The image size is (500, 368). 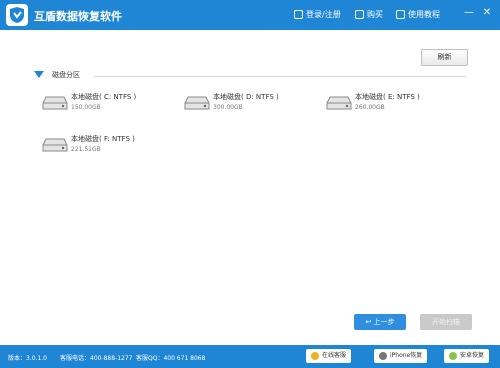 What do you see at coordinates (280, 76) in the screenshot?
I see `section-divider` at bounding box center [280, 76].